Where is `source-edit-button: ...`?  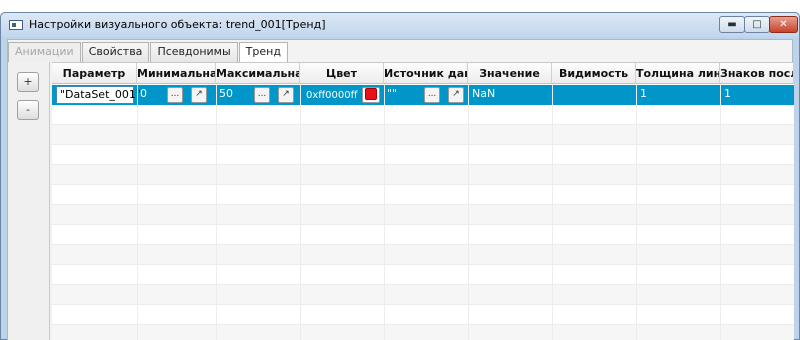 source-edit-button: ... is located at coordinates (432, 95).